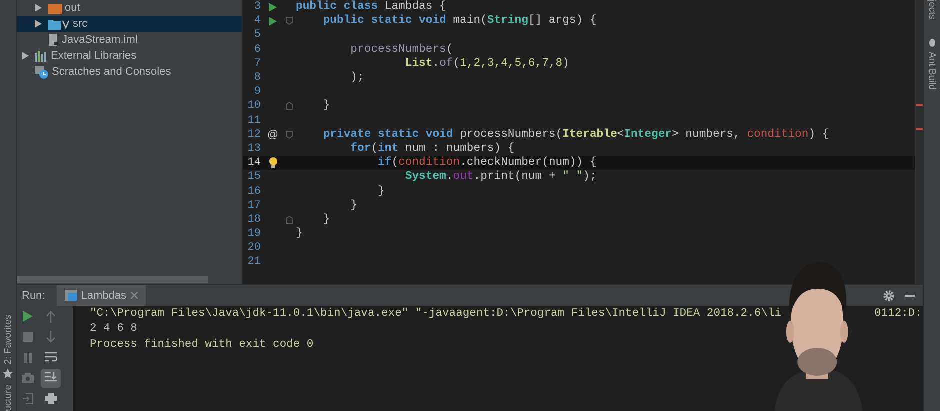 The width and height of the screenshot is (940, 411). Describe the element at coordinates (51, 337) in the screenshot. I see `down-arrow-icon` at that location.